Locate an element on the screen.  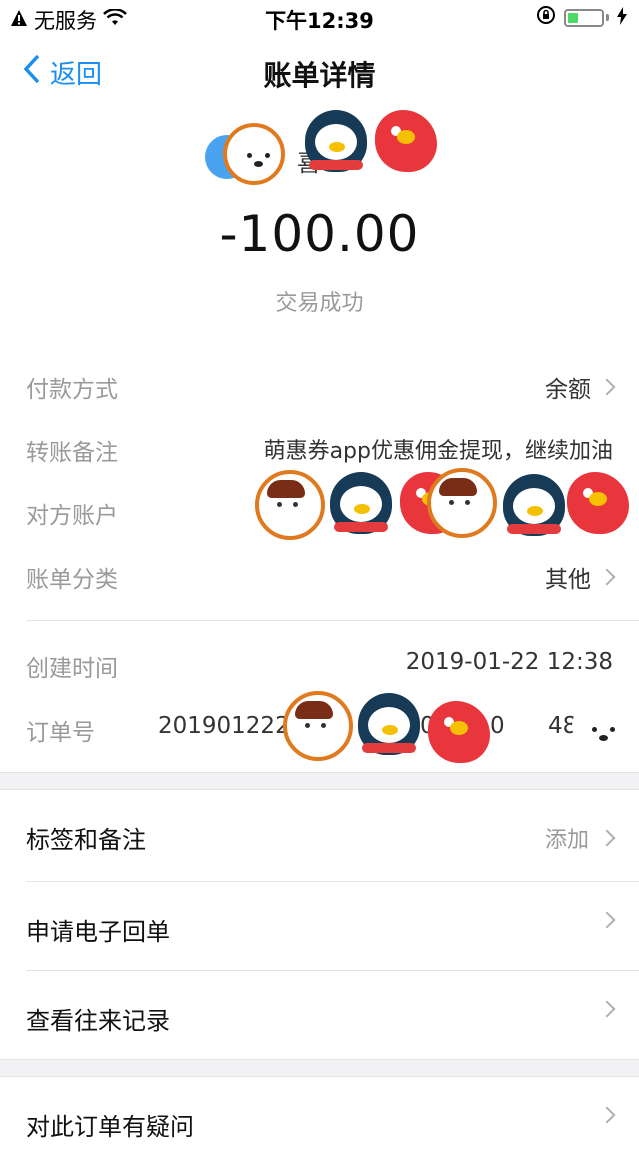
status-right is located at coordinates (581, 17).